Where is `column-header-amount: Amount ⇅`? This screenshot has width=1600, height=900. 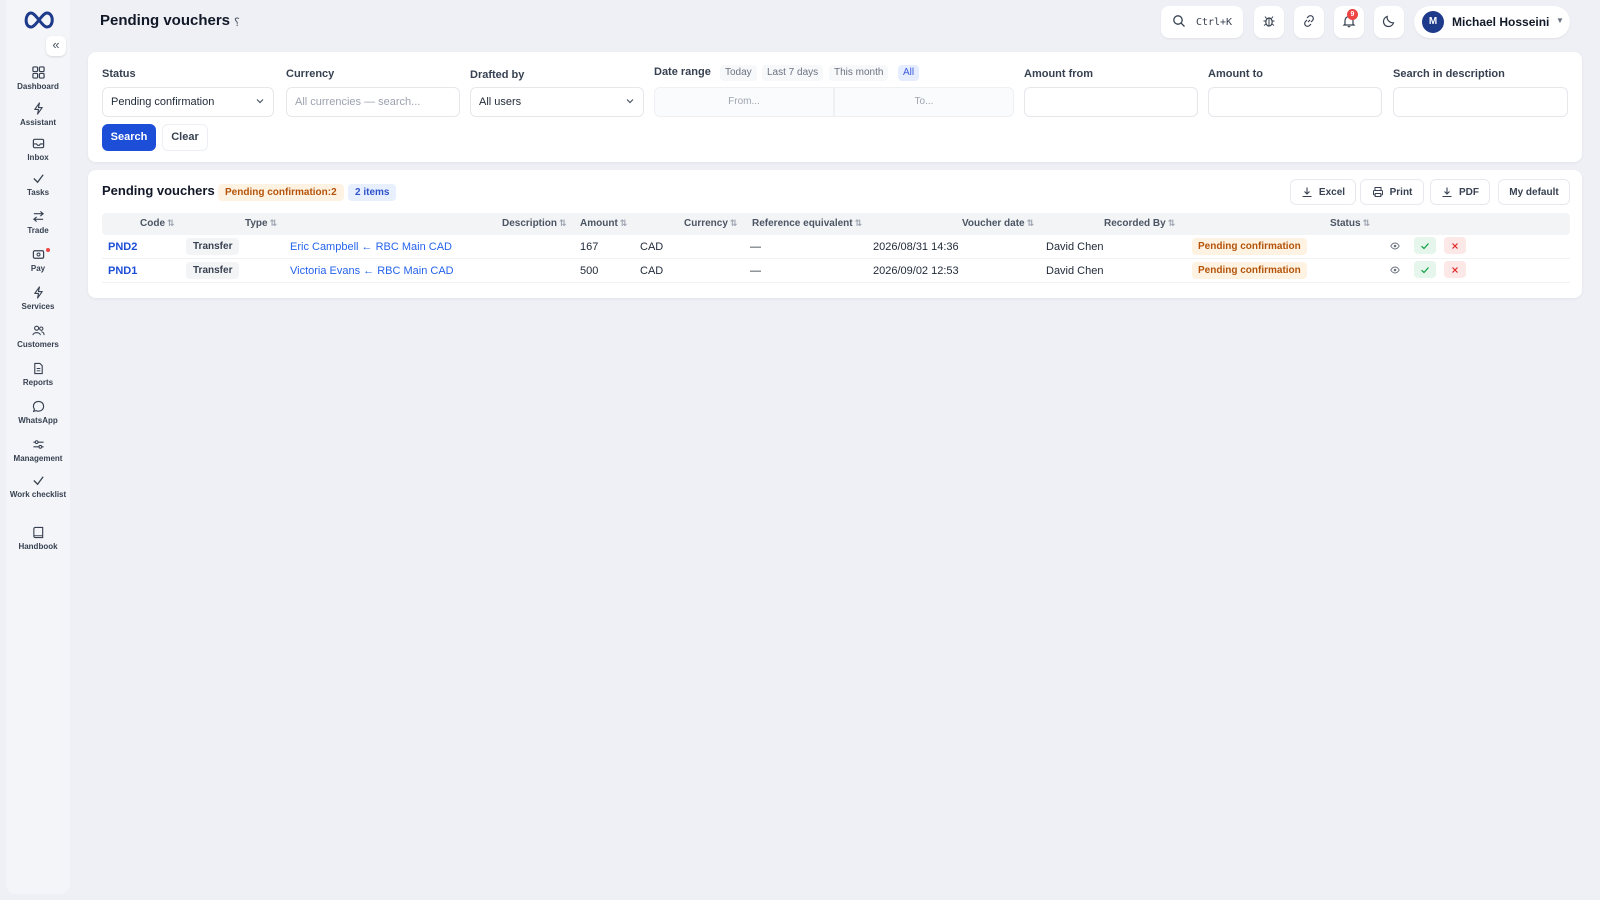 column-header-amount: Amount ⇅ is located at coordinates (603, 223).